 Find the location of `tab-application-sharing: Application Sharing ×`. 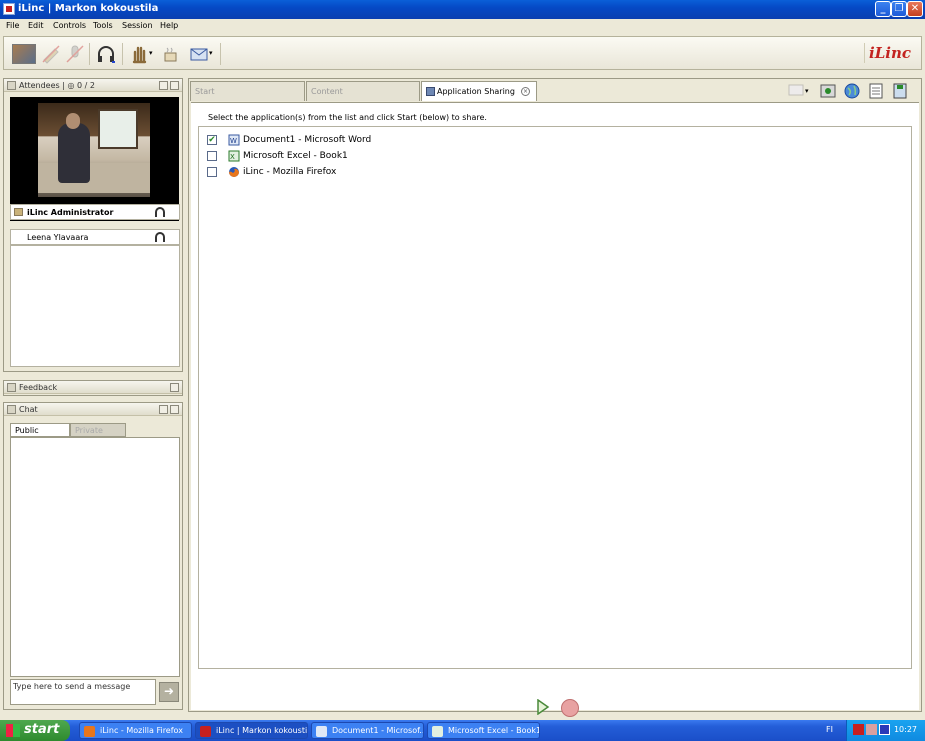

tab-application-sharing: Application Sharing × is located at coordinates (479, 91).